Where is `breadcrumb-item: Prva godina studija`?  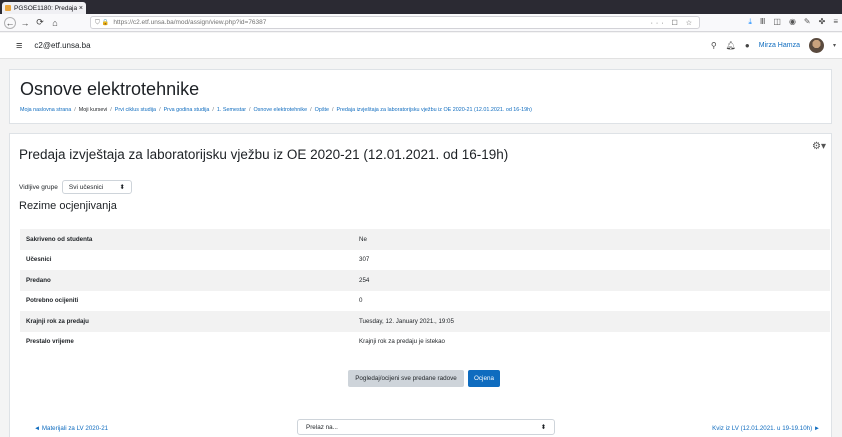 breadcrumb-item: Prva godina studija is located at coordinates (187, 110).